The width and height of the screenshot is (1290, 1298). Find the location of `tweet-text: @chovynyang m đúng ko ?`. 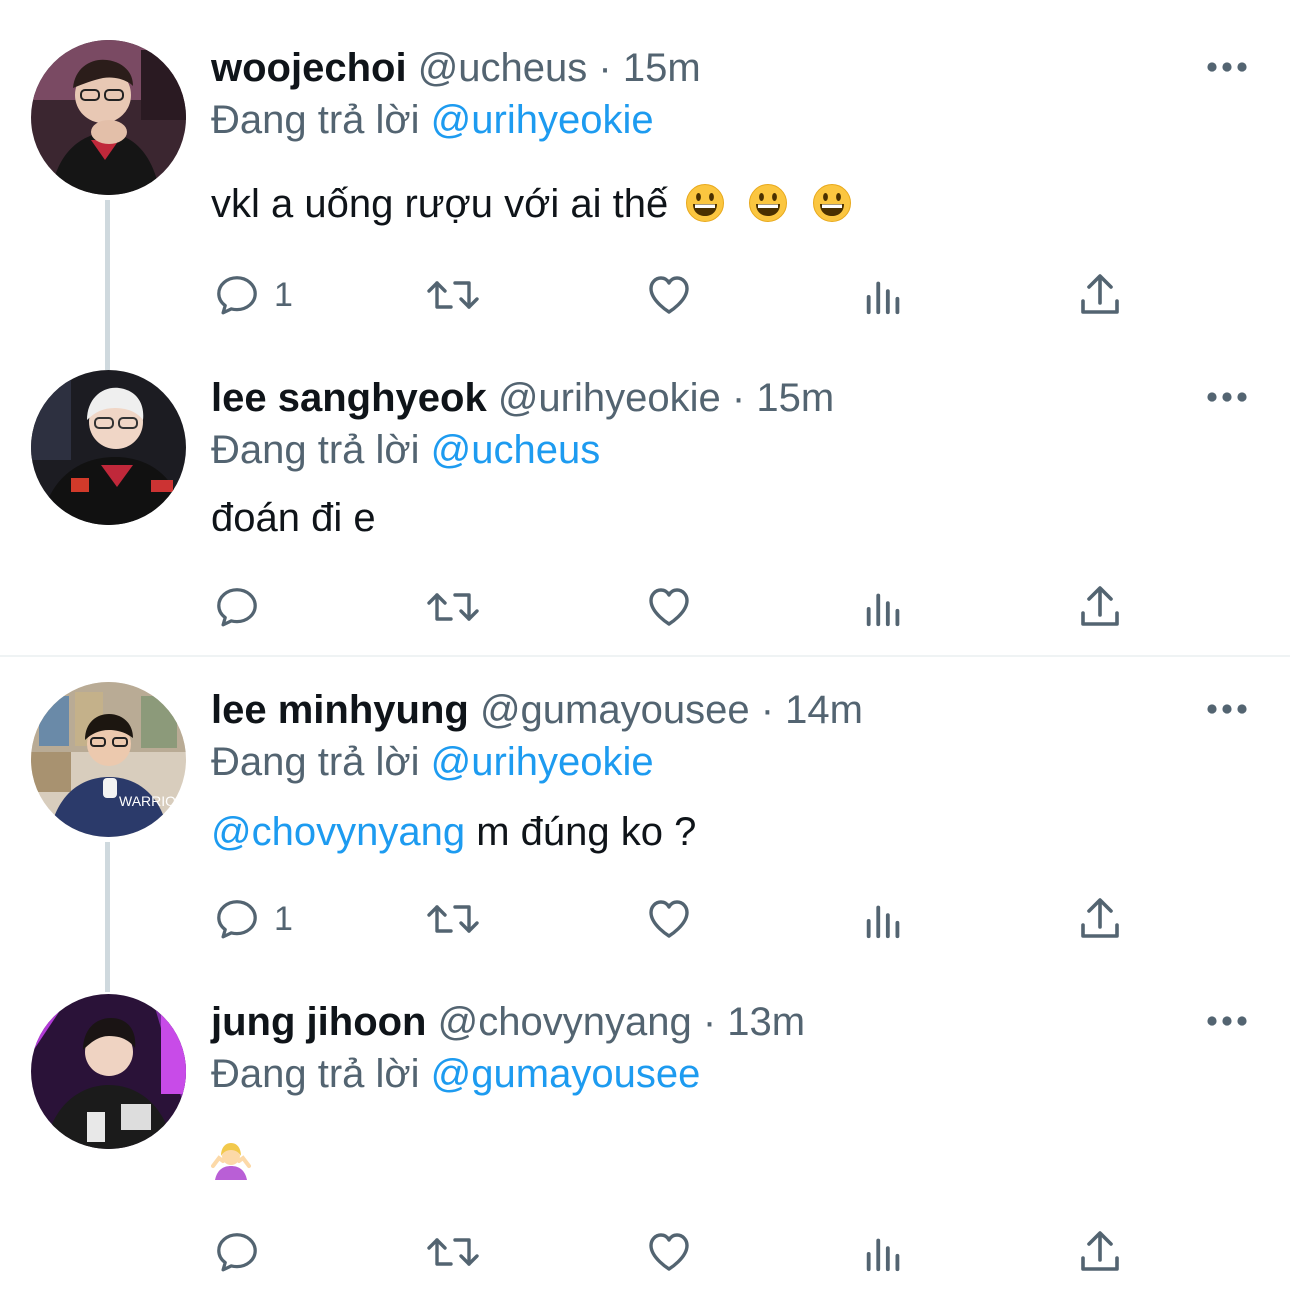

tweet-text: @chovynyang m đúng ko ? is located at coordinates (453, 832).